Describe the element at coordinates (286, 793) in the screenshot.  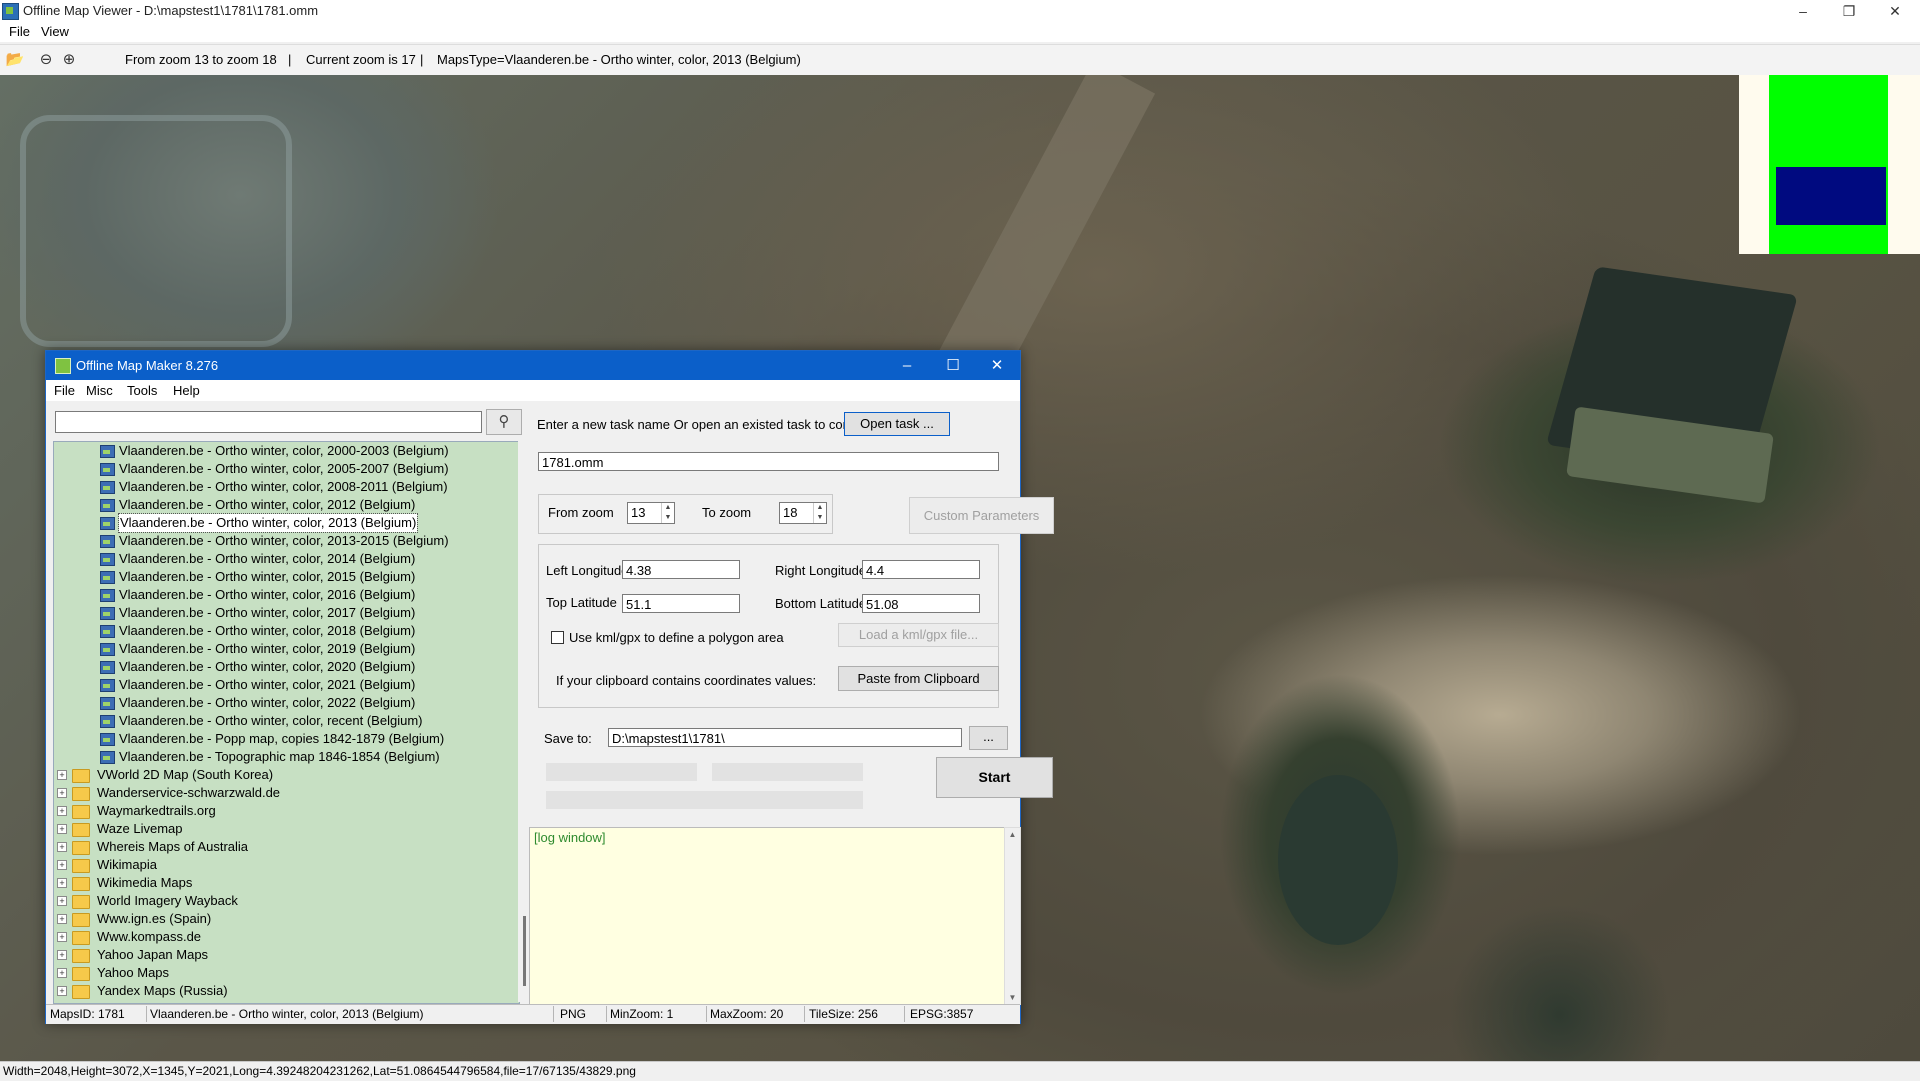
I see `tree-folder: + Wanderservice-schwarzwald.de` at that location.